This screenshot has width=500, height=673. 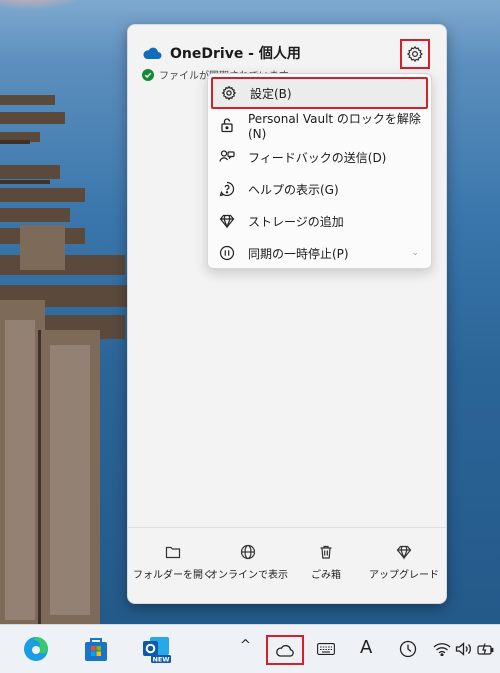 I want to click on menu-item-label: Personal Vault のロックを解除(N), so click(x=334, y=126).